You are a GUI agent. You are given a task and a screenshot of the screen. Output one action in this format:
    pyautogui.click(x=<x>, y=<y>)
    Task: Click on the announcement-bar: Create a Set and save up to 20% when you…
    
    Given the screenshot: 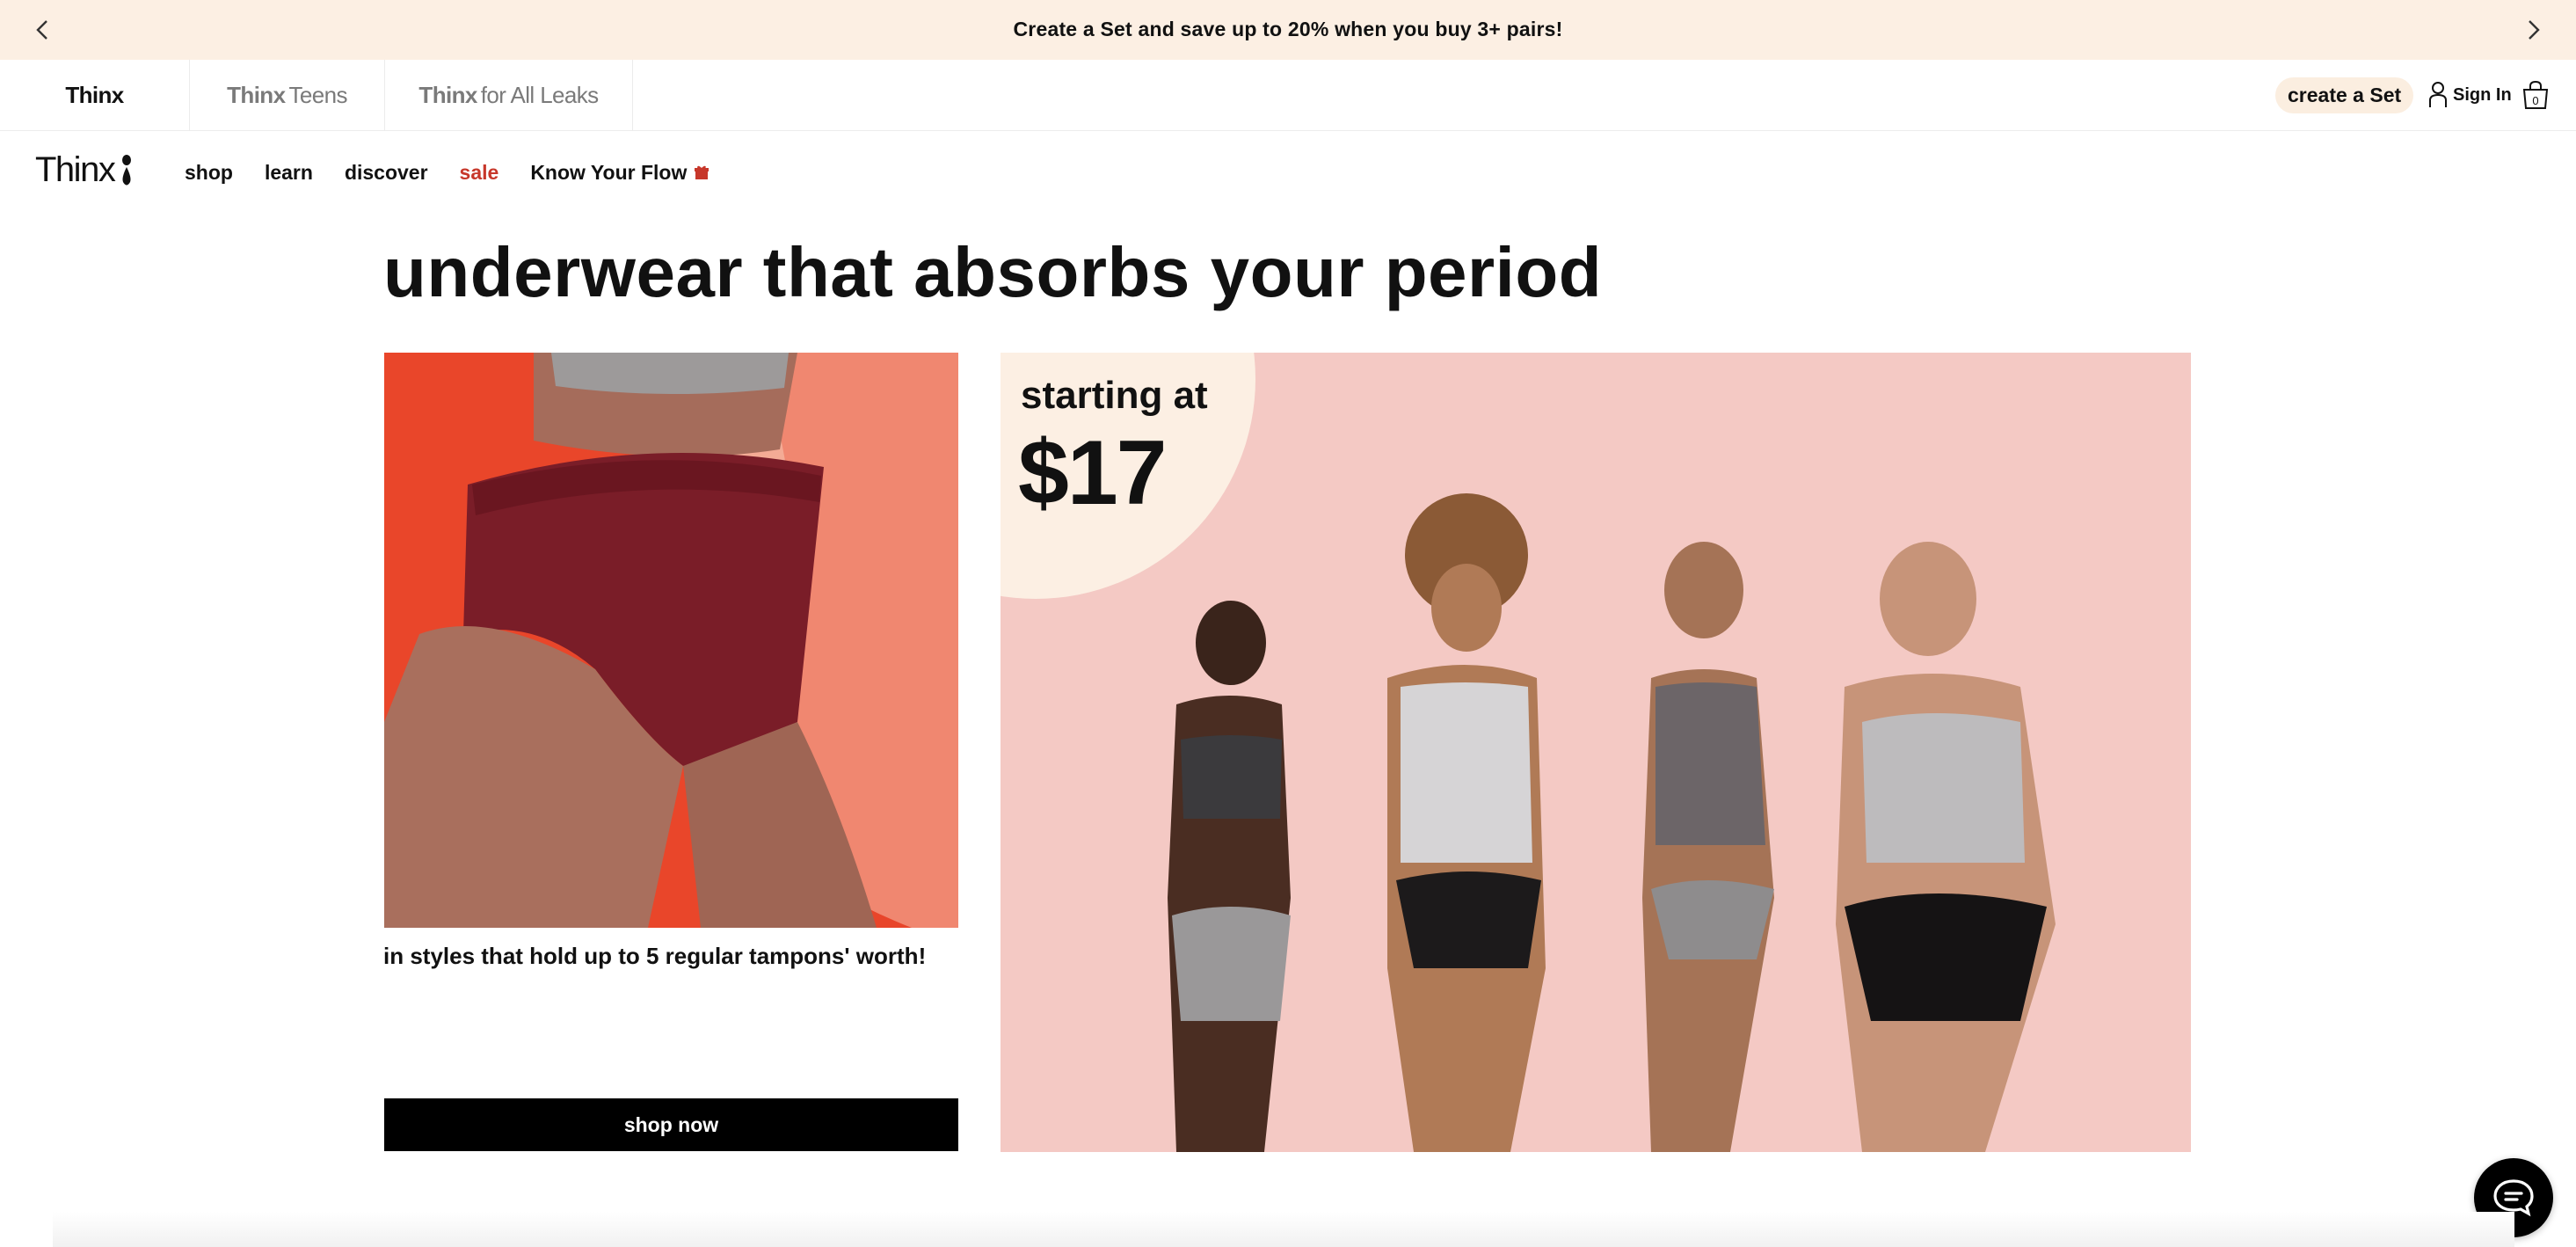 What is the action you would take?
    pyautogui.click(x=1288, y=30)
    